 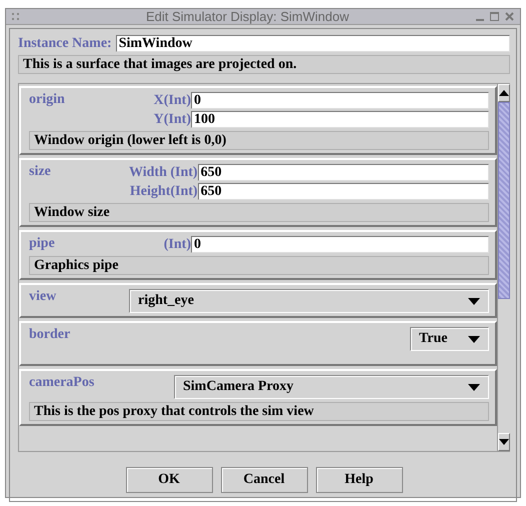 What do you see at coordinates (247, 16) in the screenshot?
I see `window-title: Edit Simulator Display: SimWindow` at bounding box center [247, 16].